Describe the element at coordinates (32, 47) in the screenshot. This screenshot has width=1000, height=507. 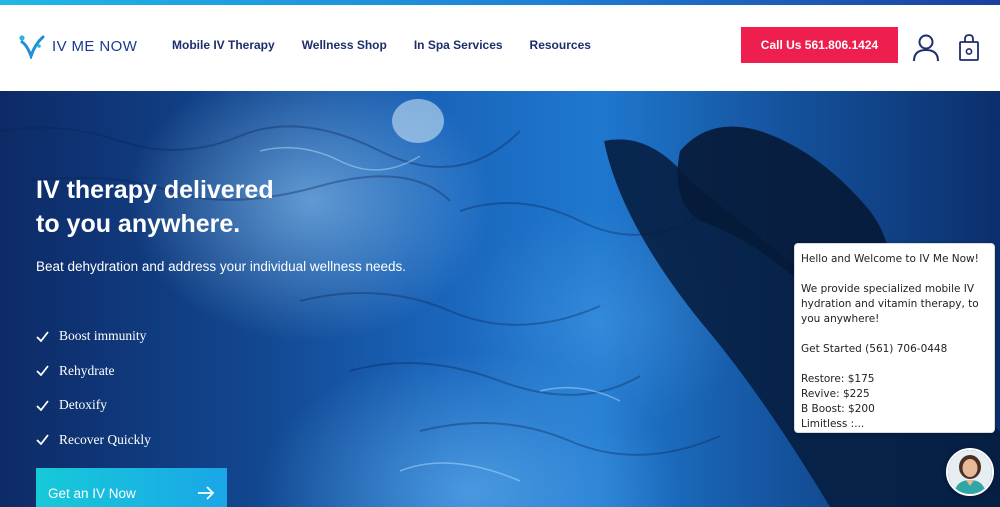
I see `logo-mark-icon` at that location.